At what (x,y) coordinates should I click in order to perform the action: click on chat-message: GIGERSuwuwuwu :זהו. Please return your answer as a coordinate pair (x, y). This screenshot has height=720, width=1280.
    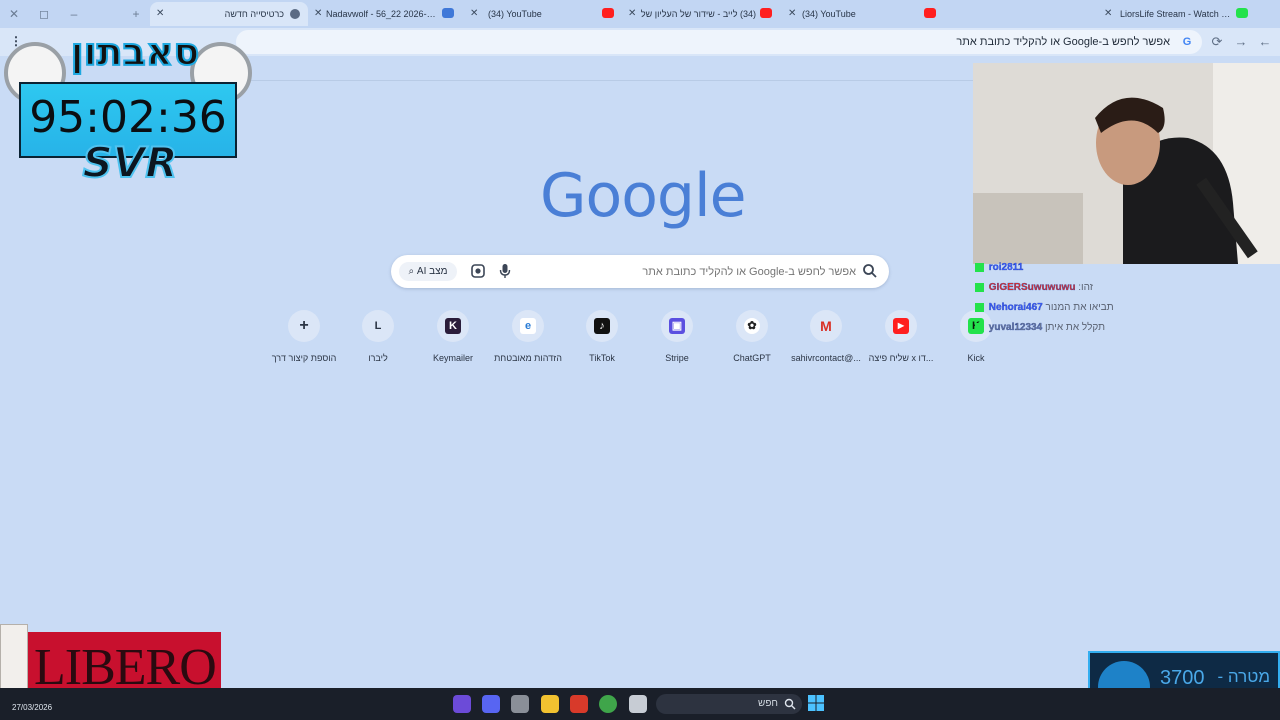
    Looking at the image, I should click on (1065, 292).